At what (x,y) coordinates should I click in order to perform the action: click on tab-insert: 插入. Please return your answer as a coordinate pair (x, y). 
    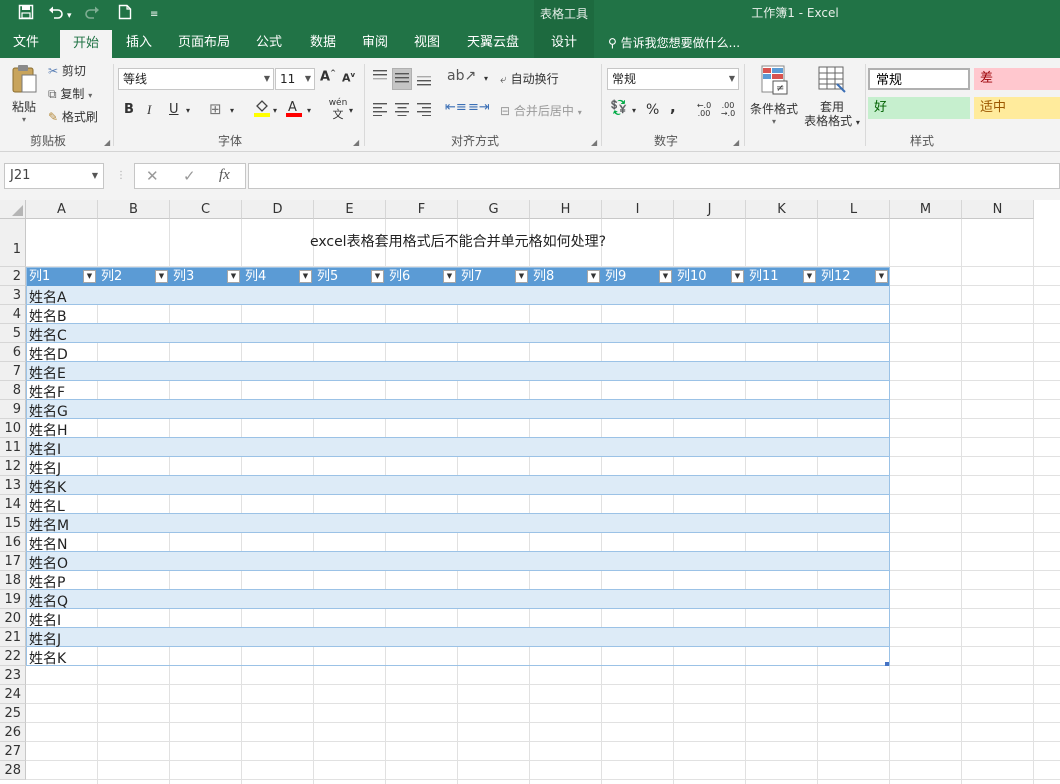
    Looking at the image, I should click on (139, 43).